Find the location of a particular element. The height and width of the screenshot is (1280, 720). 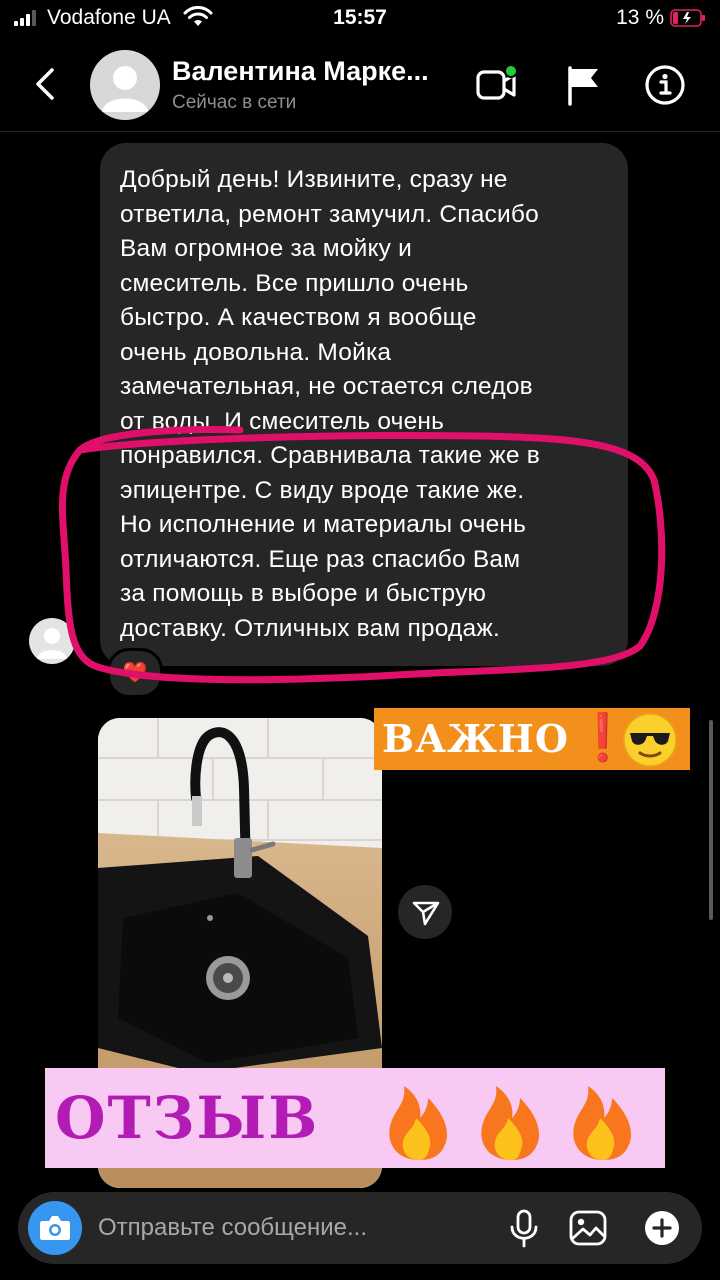

contact-status: Сейчас в сети is located at coordinates (234, 102).